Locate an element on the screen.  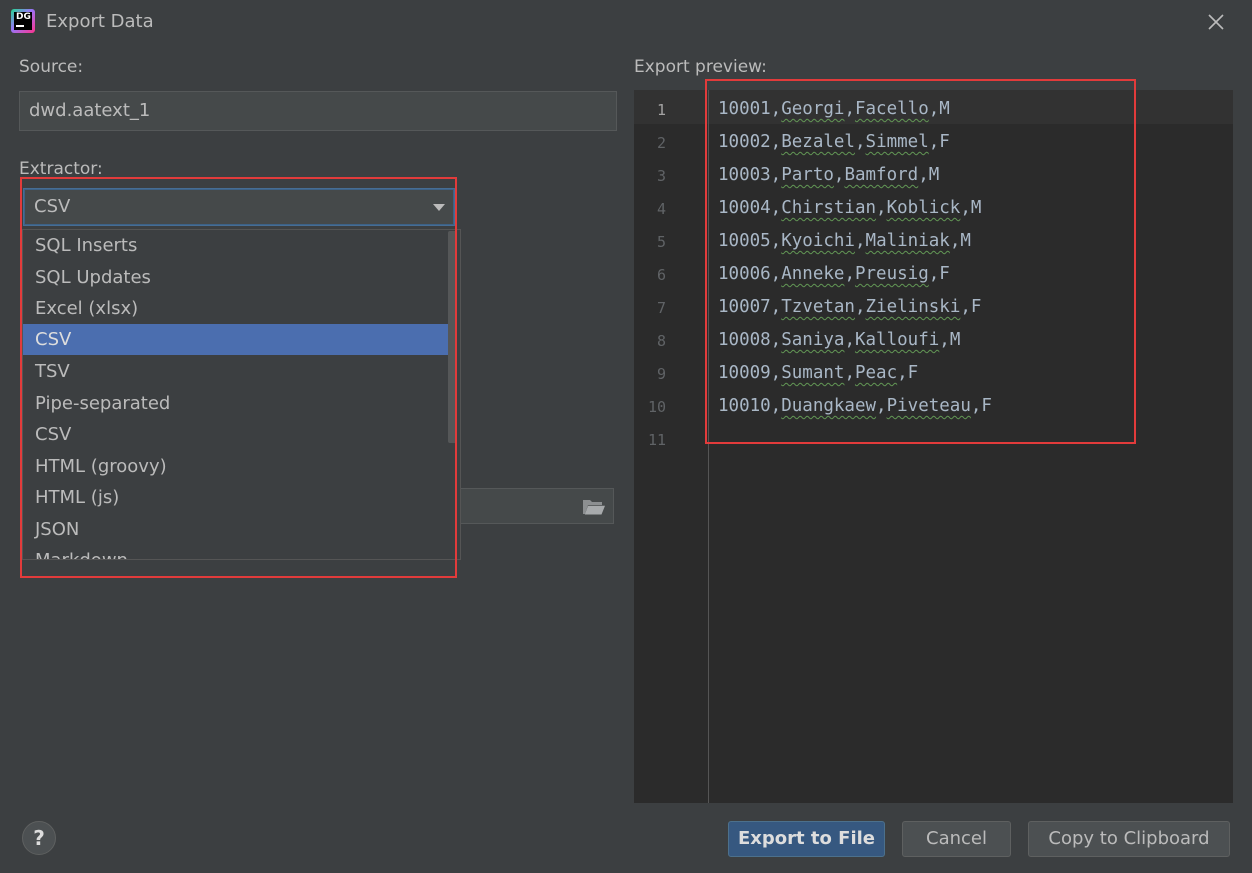
code-token: Anneke is located at coordinates (813, 274).